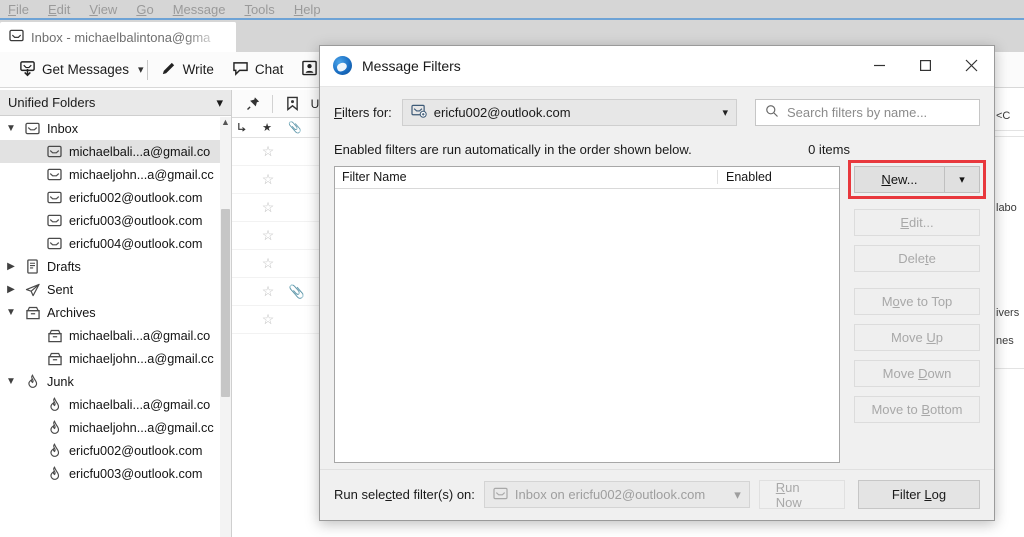 The height and width of the screenshot is (537, 1024). What do you see at coordinates (115, 266) in the screenshot?
I see `folder-row: ▶ Drafts` at bounding box center [115, 266].